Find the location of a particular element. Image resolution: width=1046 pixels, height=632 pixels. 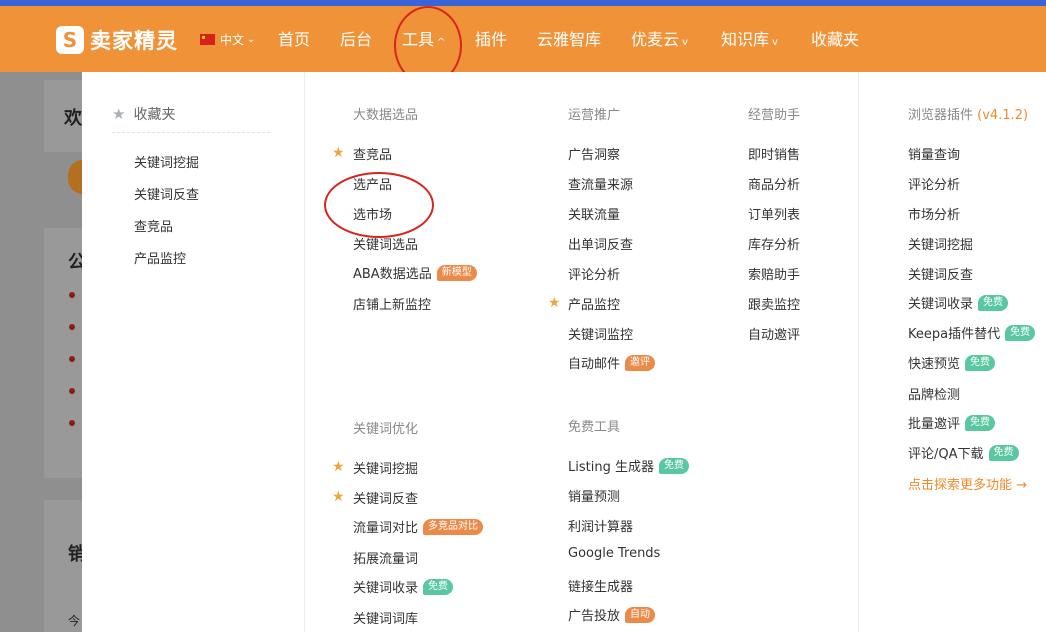

ext-item-keyword-mining: 关键词挖掘 is located at coordinates (940, 243).